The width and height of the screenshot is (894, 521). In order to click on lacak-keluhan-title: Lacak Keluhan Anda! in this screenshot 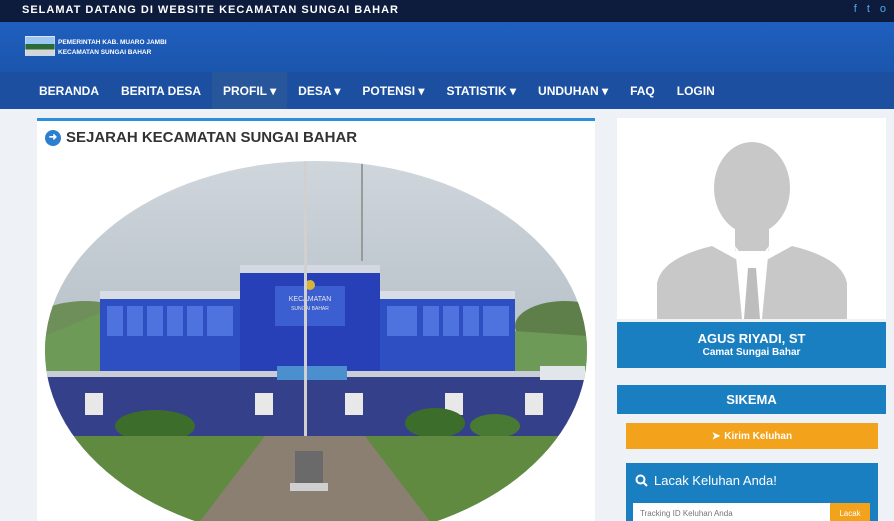, I will do `click(706, 480)`.